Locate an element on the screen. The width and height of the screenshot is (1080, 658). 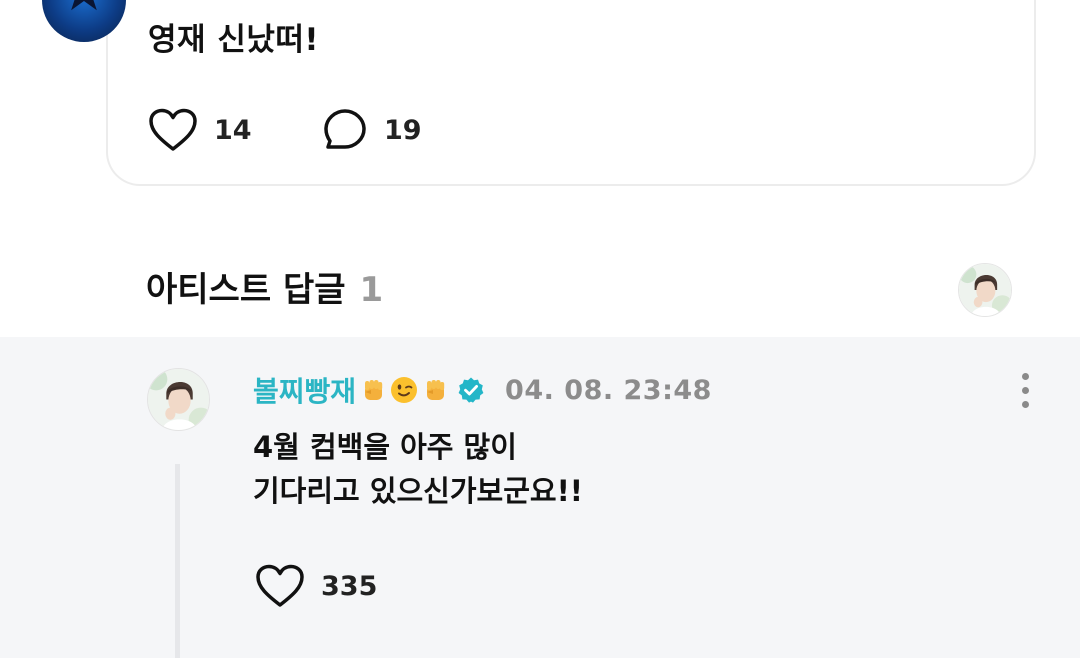
post-comment-button: 19 is located at coordinates (372, 130).